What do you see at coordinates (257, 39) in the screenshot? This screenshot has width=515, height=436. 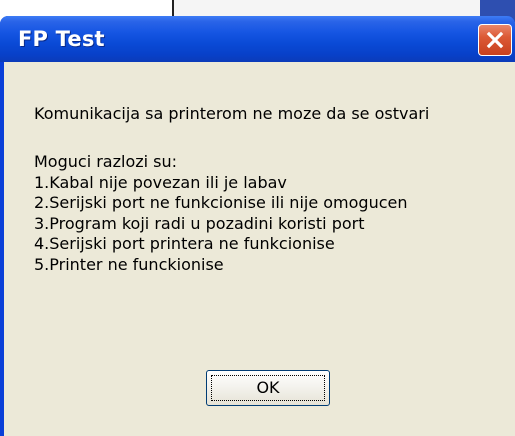 I see `title-bar: FP Test` at bounding box center [257, 39].